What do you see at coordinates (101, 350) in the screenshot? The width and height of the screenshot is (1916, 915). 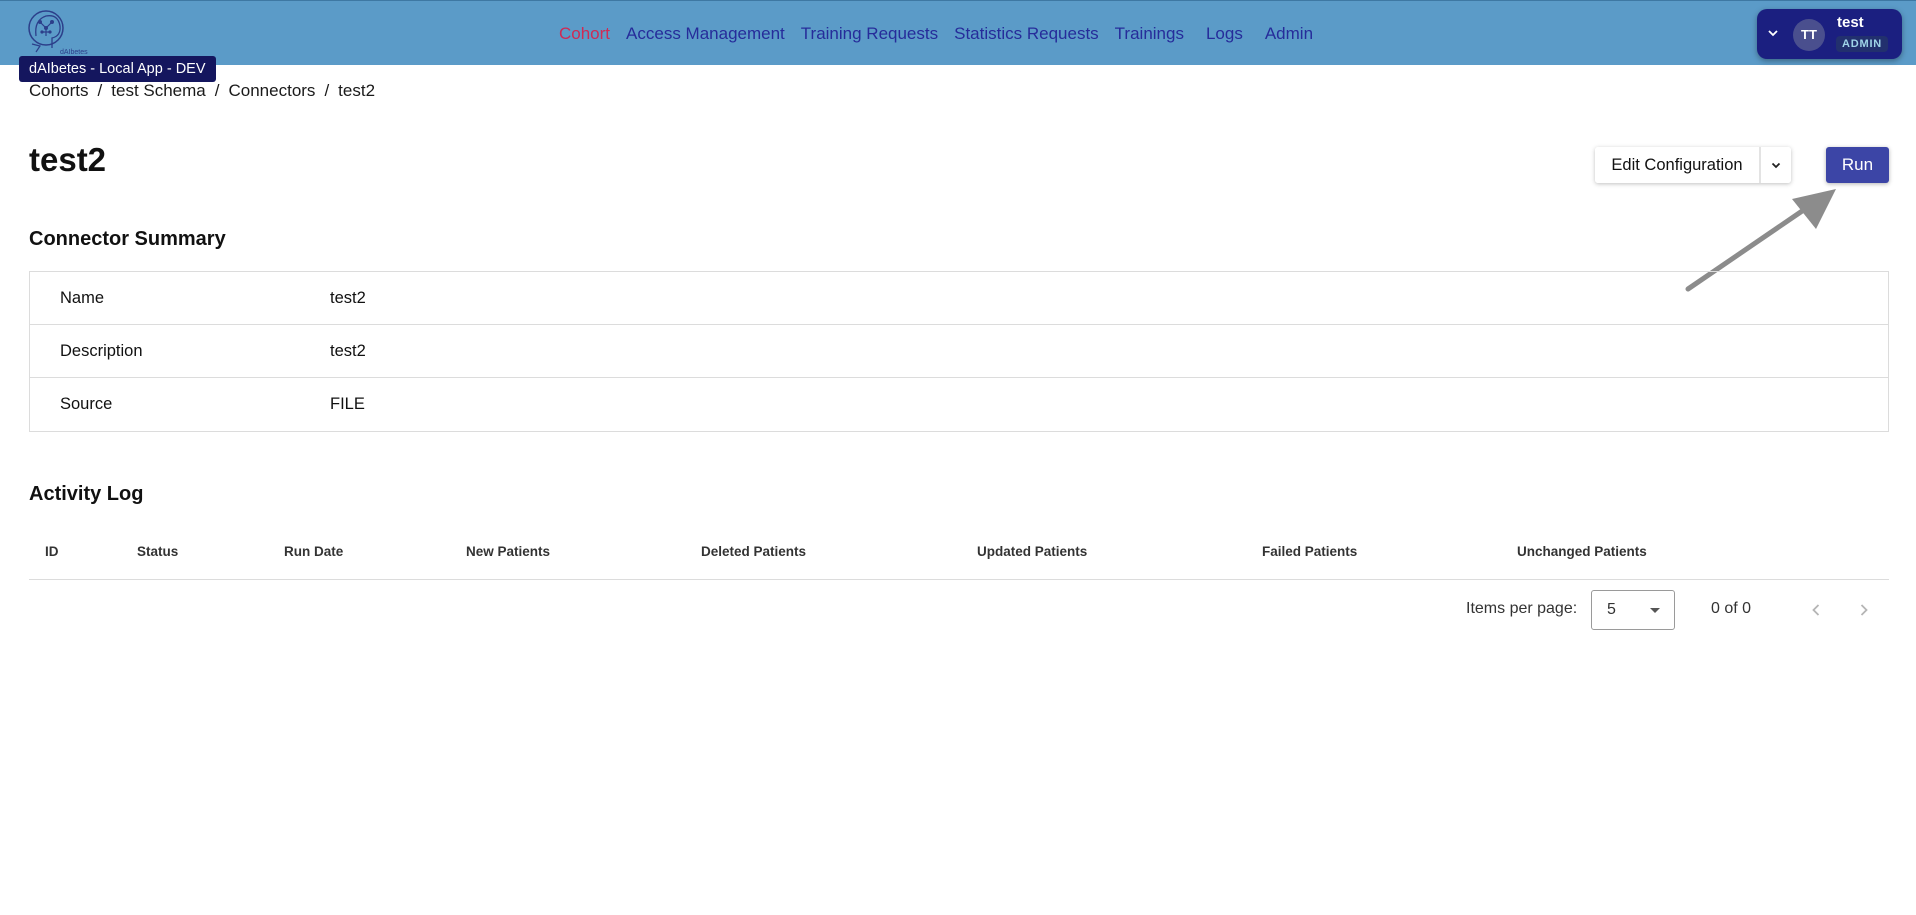 I see `summary-key: Description` at bounding box center [101, 350].